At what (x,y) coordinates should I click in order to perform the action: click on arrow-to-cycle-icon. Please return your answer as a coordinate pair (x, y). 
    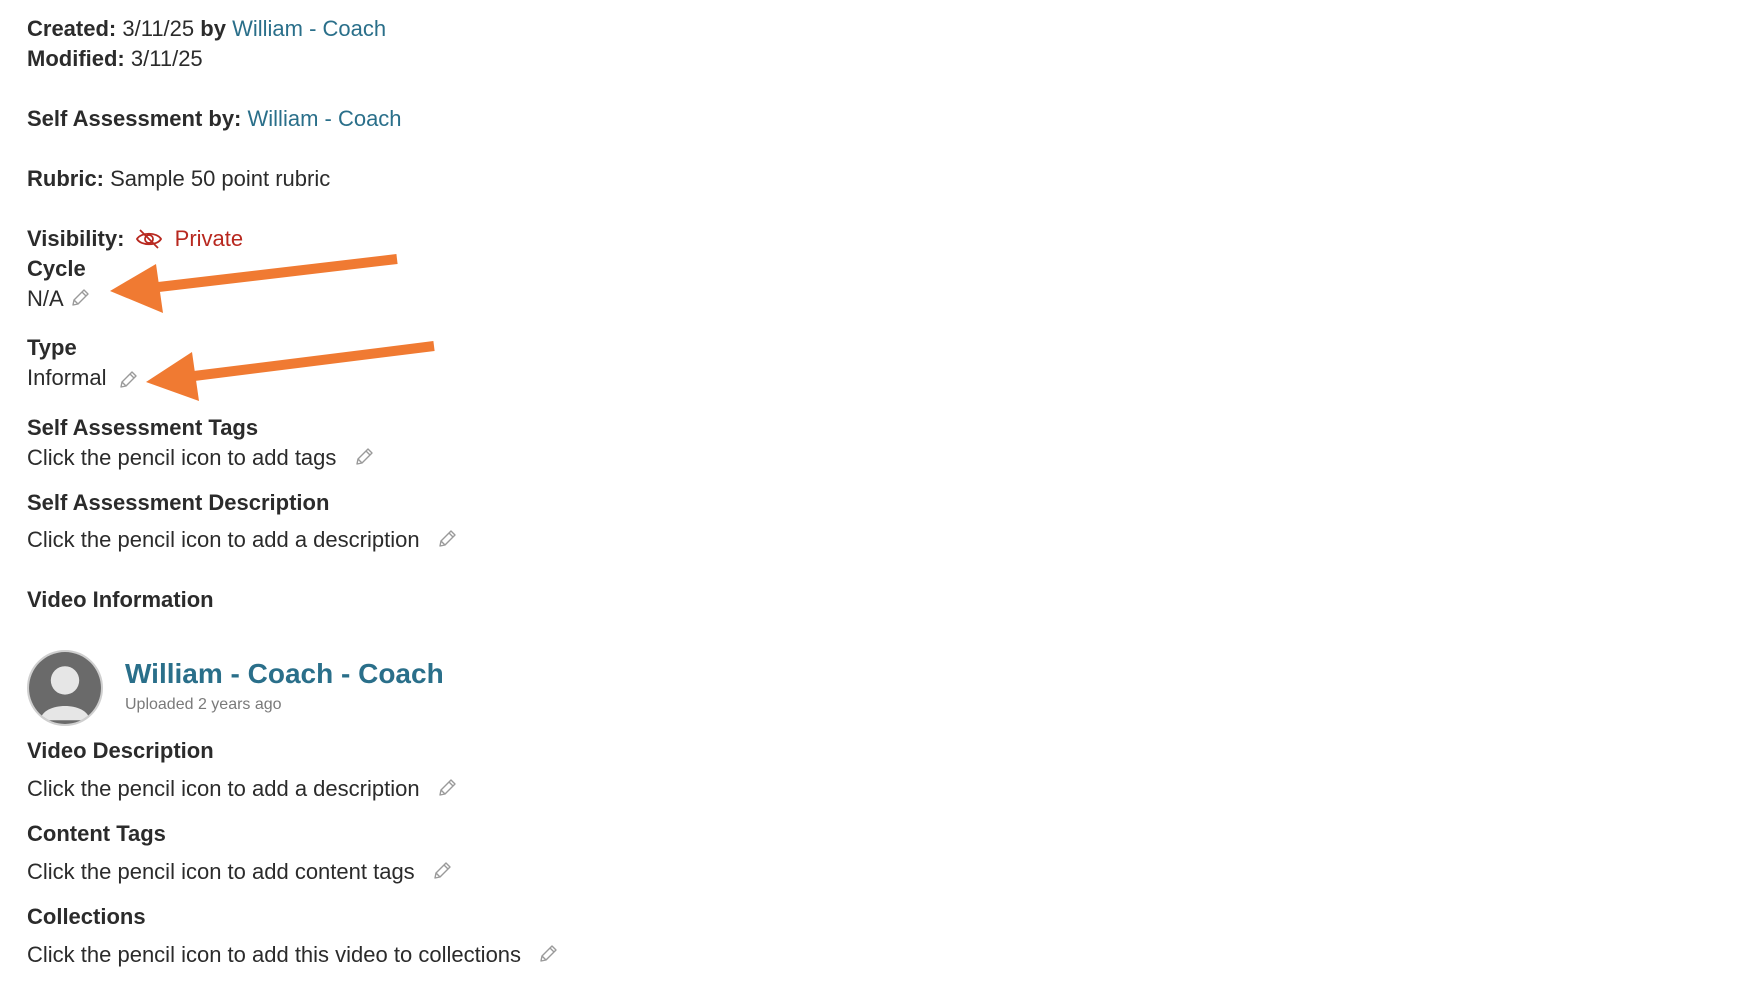
    Looking at the image, I should click on (254, 283).